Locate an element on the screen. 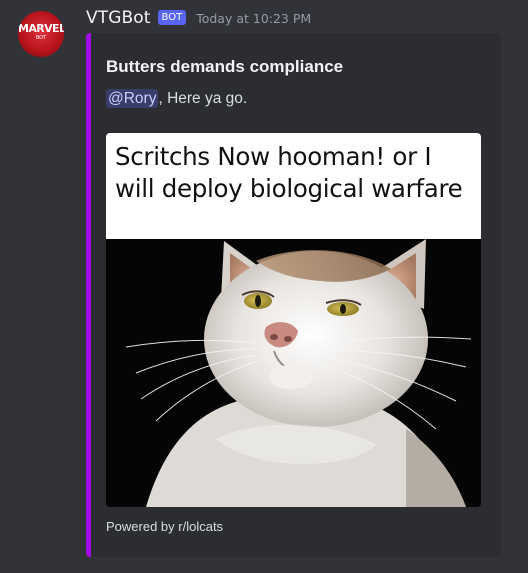 The width and height of the screenshot is (528, 573). message-header: VTGBot BOT Today at 10:23 PM is located at coordinates (198, 18).